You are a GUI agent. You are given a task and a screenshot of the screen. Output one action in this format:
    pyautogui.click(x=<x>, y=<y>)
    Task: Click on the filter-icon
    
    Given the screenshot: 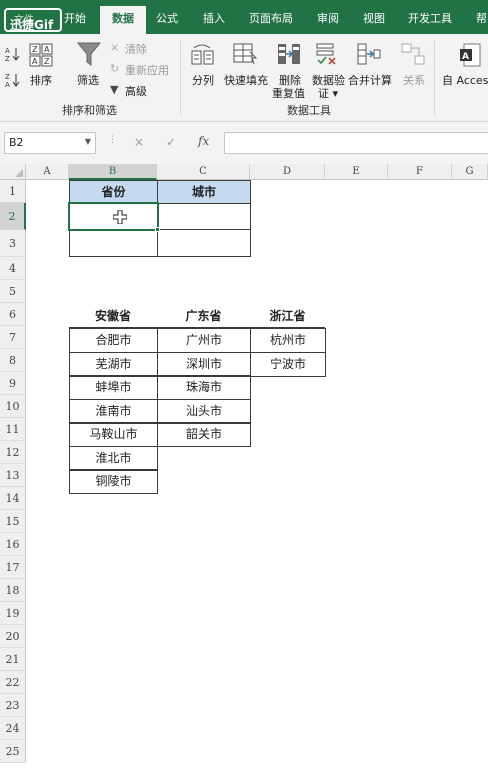 What is the action you would take?
    pyautogui.click(x=89, y=55)
    